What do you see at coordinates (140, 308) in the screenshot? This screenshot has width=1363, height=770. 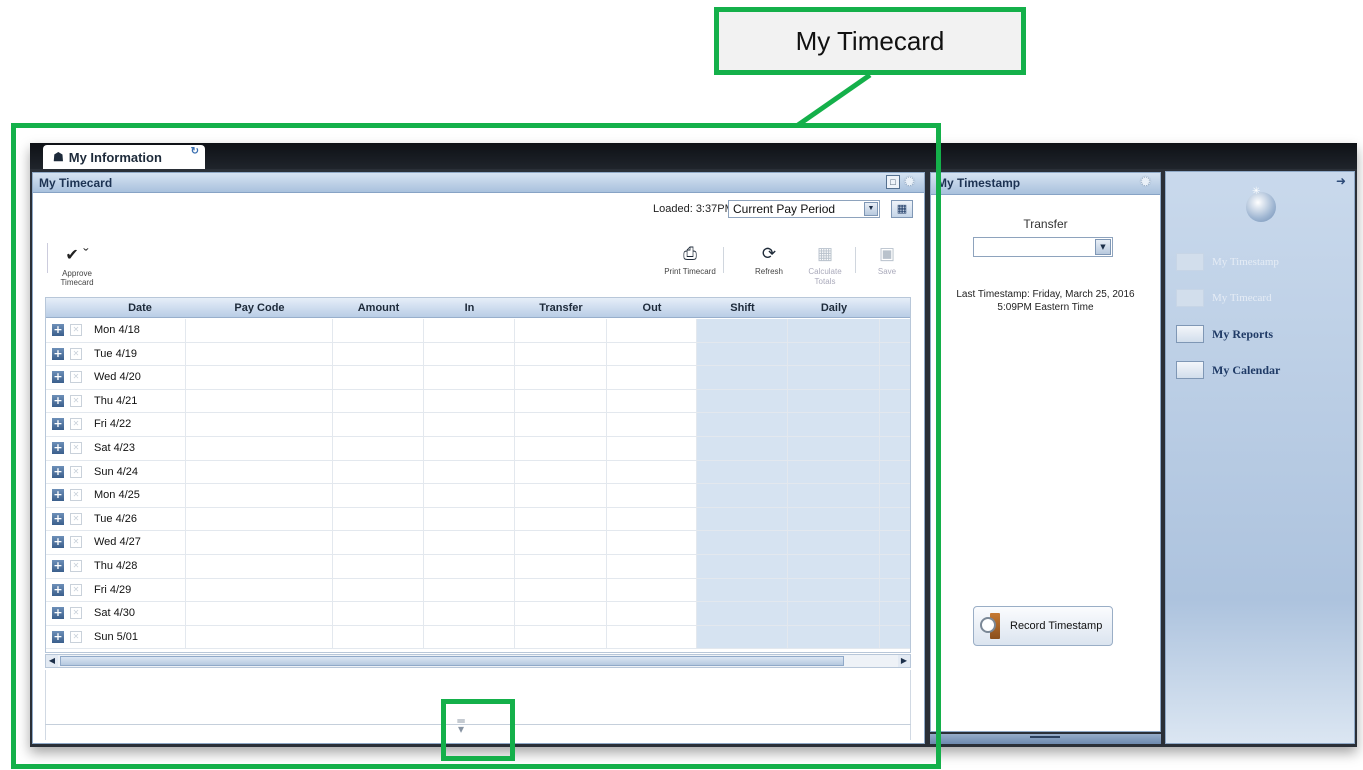 I see `column-header-date: Date` at bounding box center [140, 308].